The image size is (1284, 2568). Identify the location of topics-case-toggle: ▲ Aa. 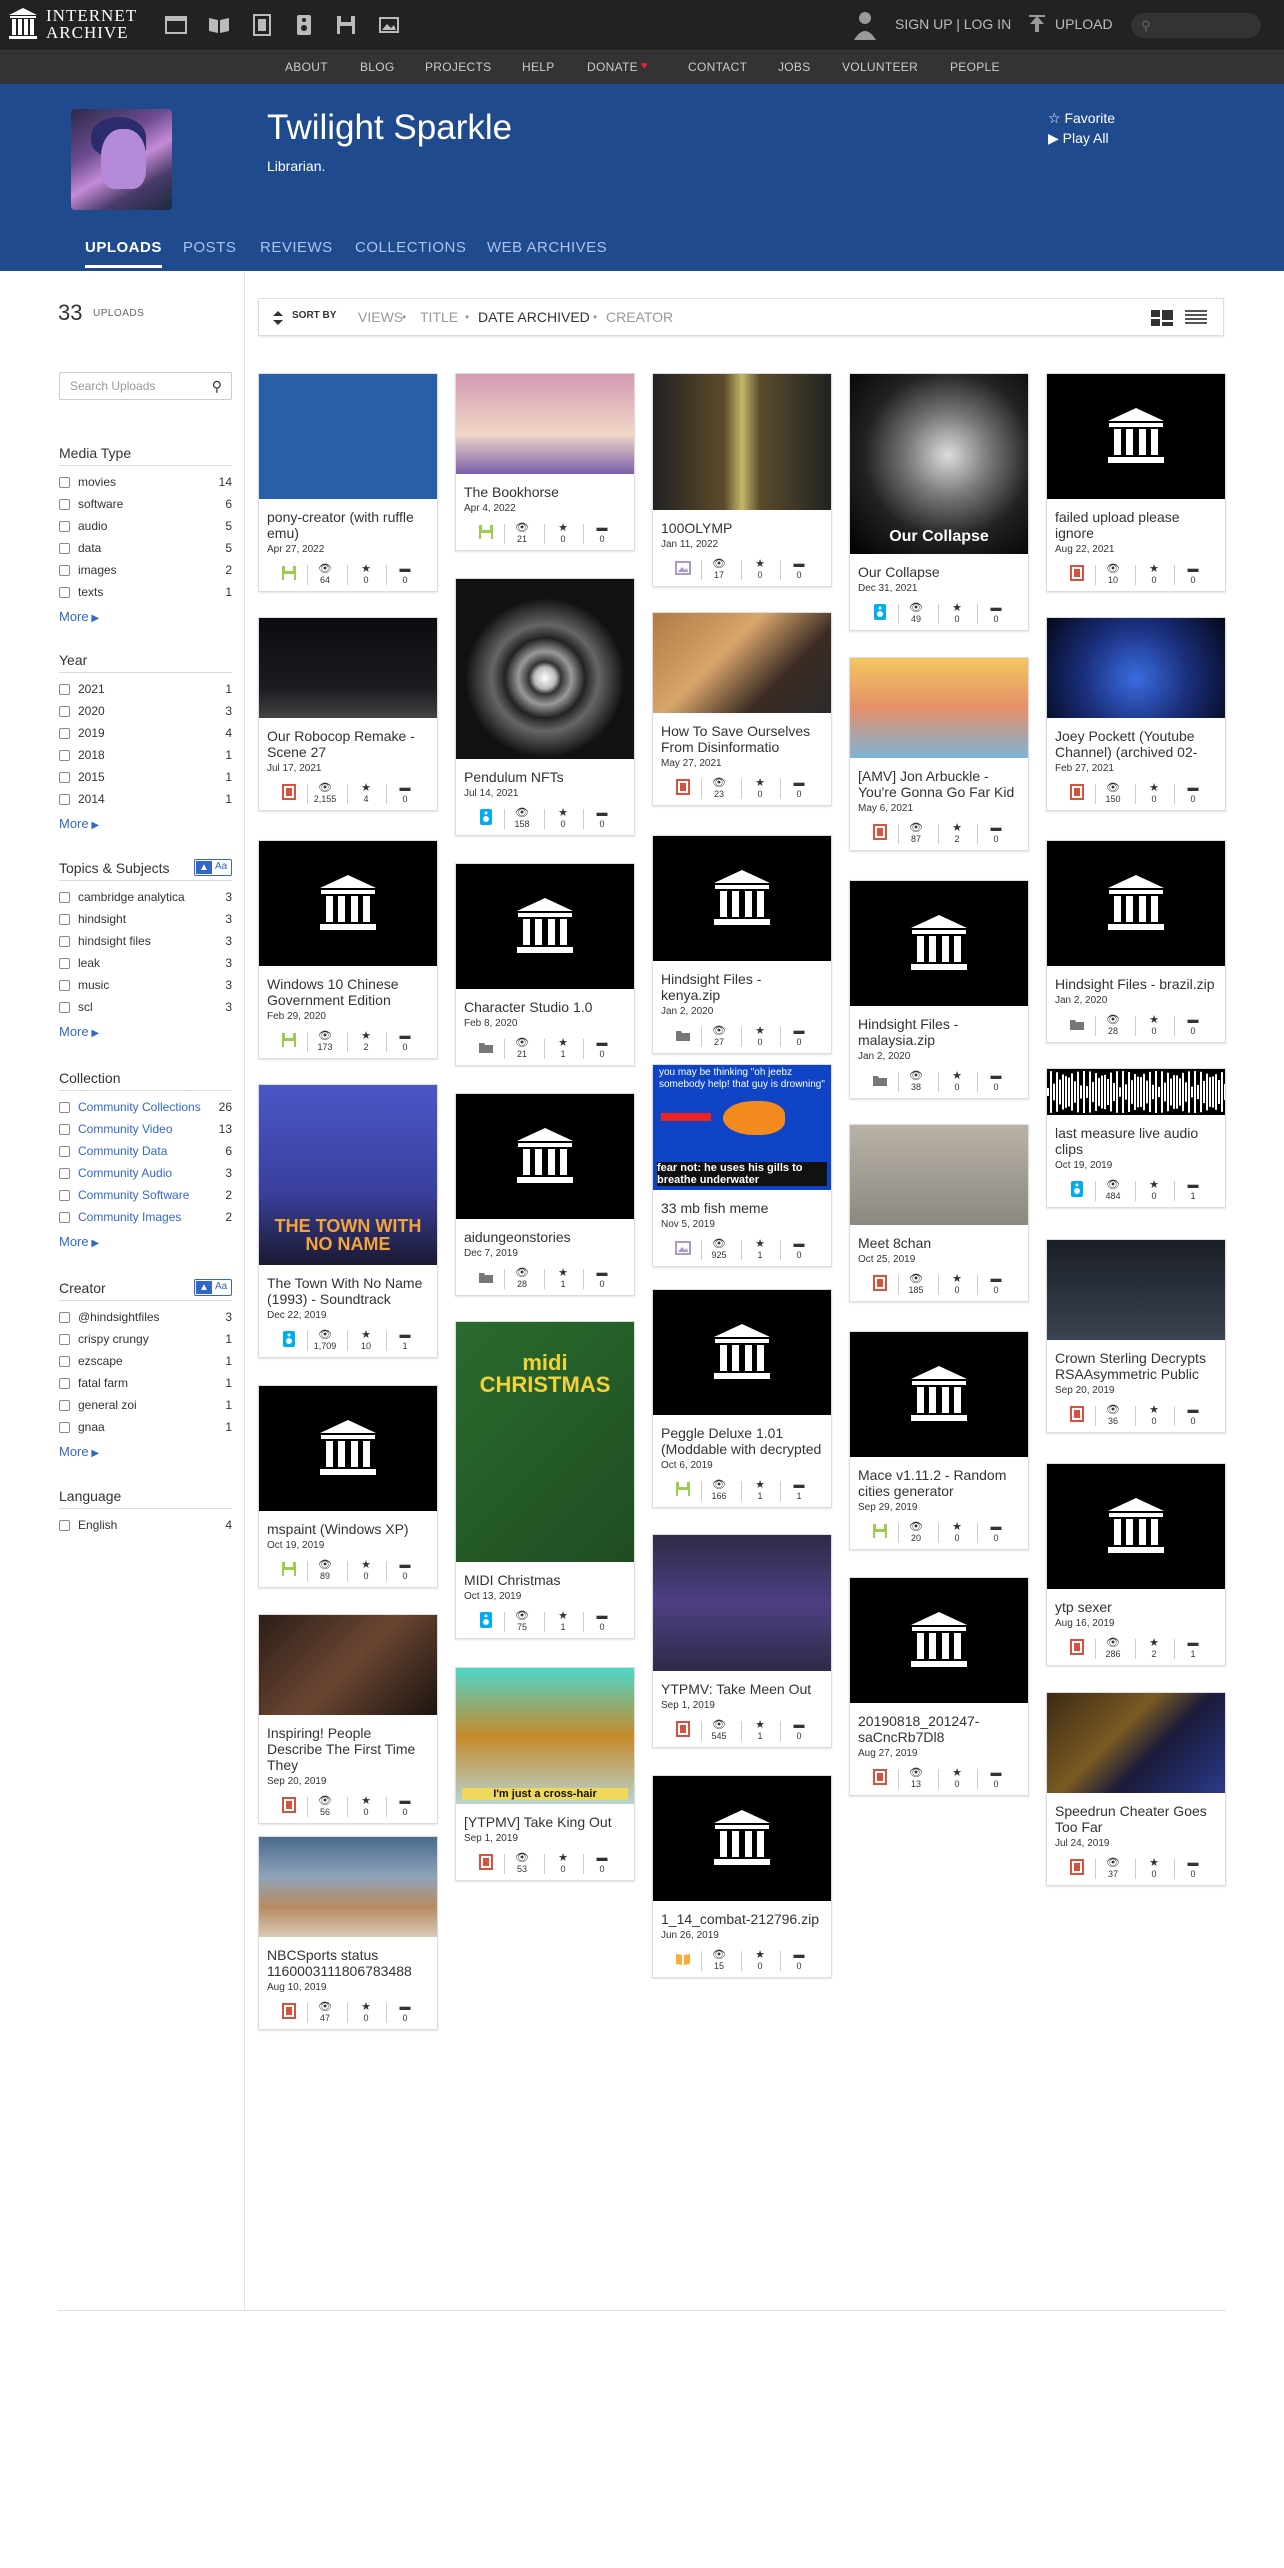
(213, 867).